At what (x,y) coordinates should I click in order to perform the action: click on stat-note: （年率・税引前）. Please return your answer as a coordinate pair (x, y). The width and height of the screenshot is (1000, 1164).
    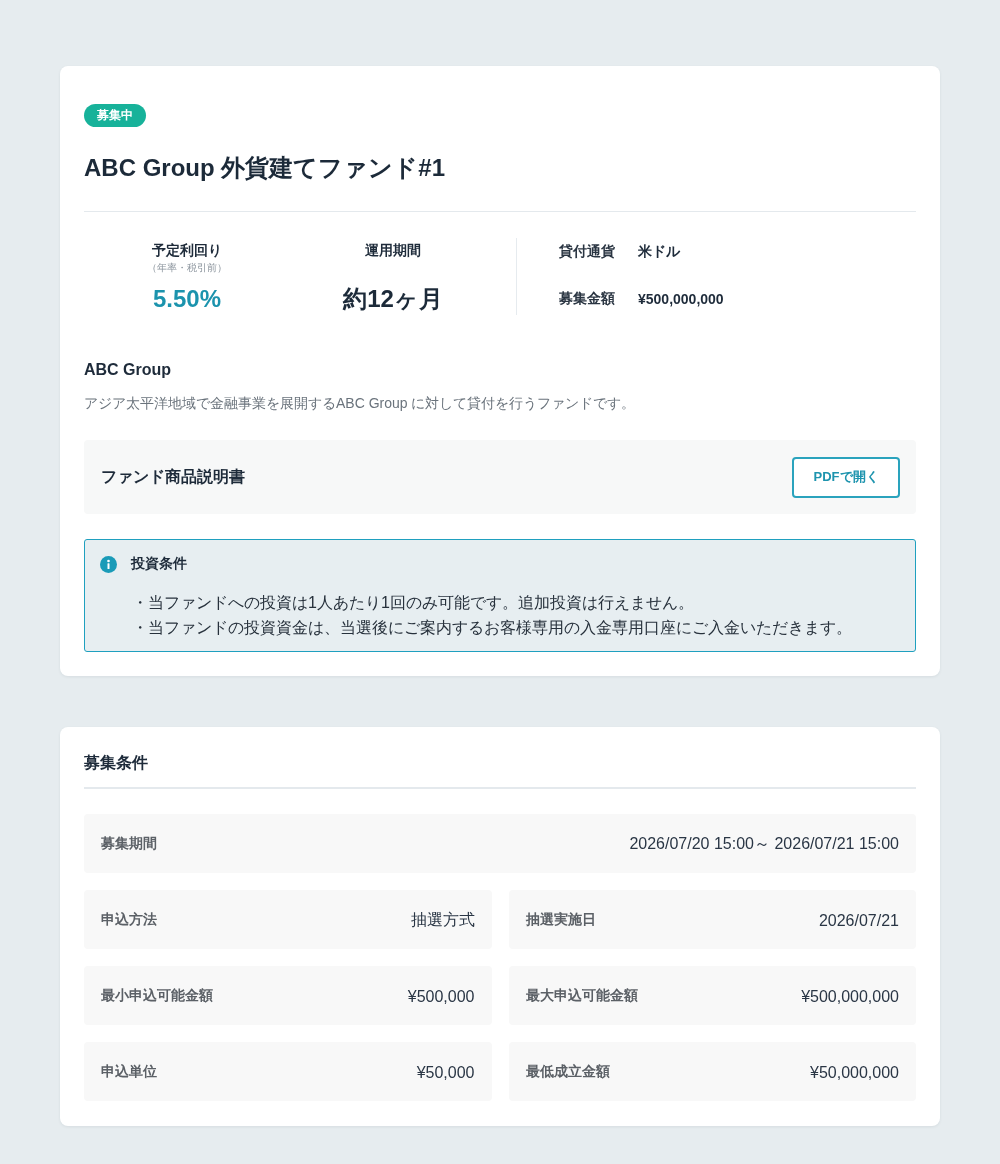
    Looking at the image, I should click on (187, 268).